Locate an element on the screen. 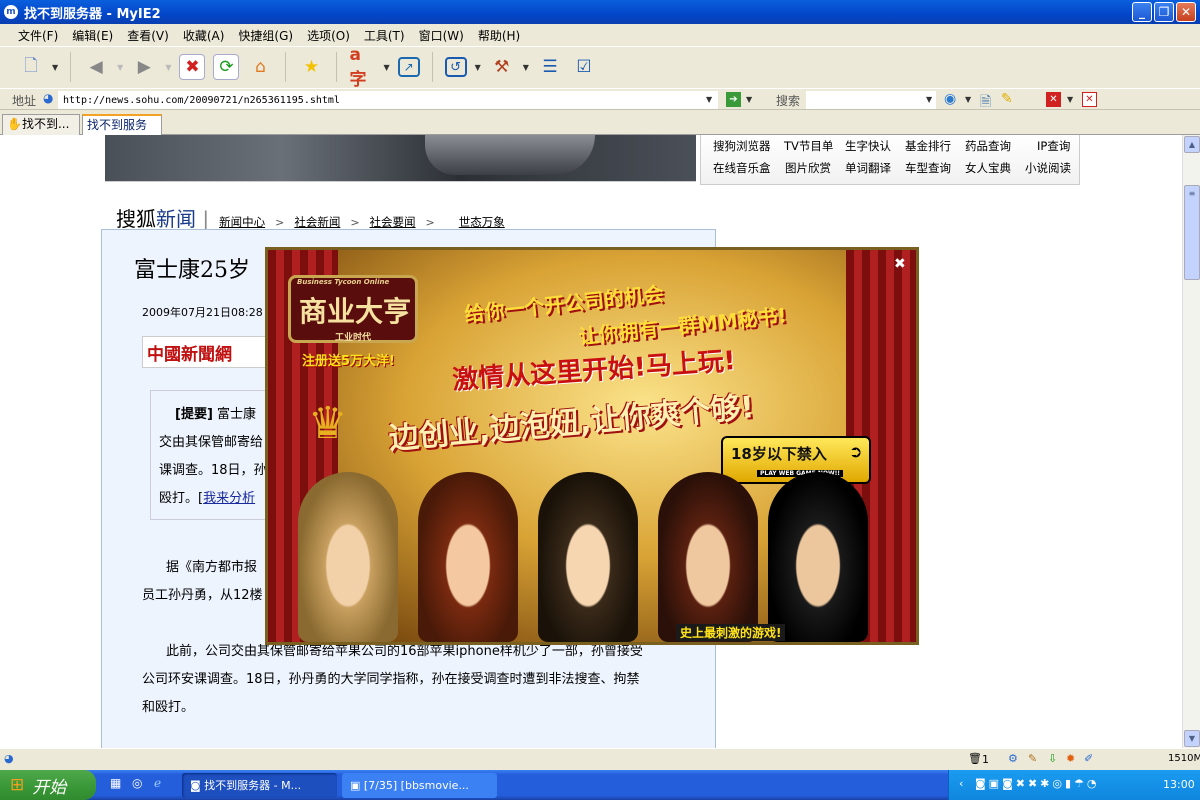 Image resolution: width=1200 pixels, height=800 pixels. scroll-thumb: ≡ is located at coordinates (1192, 232).